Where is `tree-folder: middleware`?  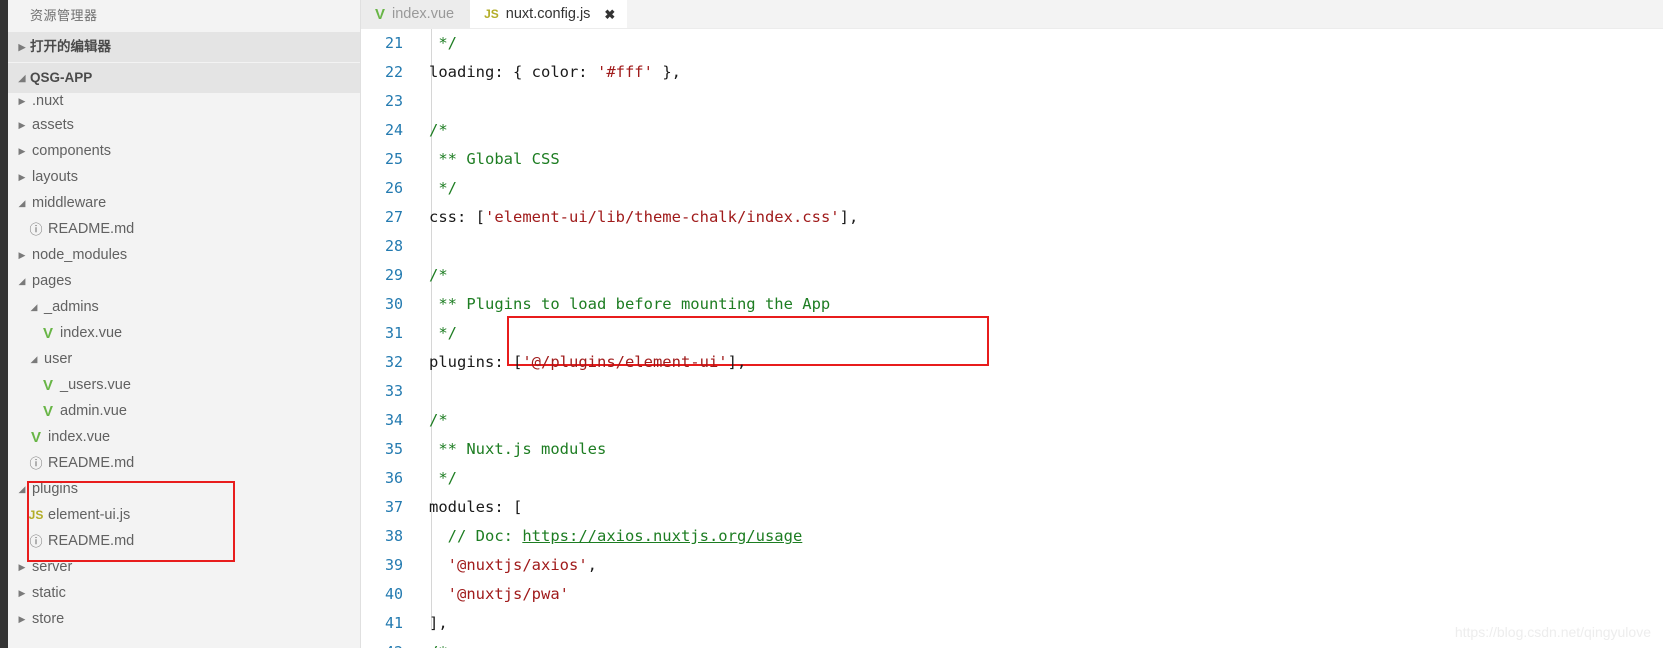
tree-folder: middleware is located at coordinates (184, 203).